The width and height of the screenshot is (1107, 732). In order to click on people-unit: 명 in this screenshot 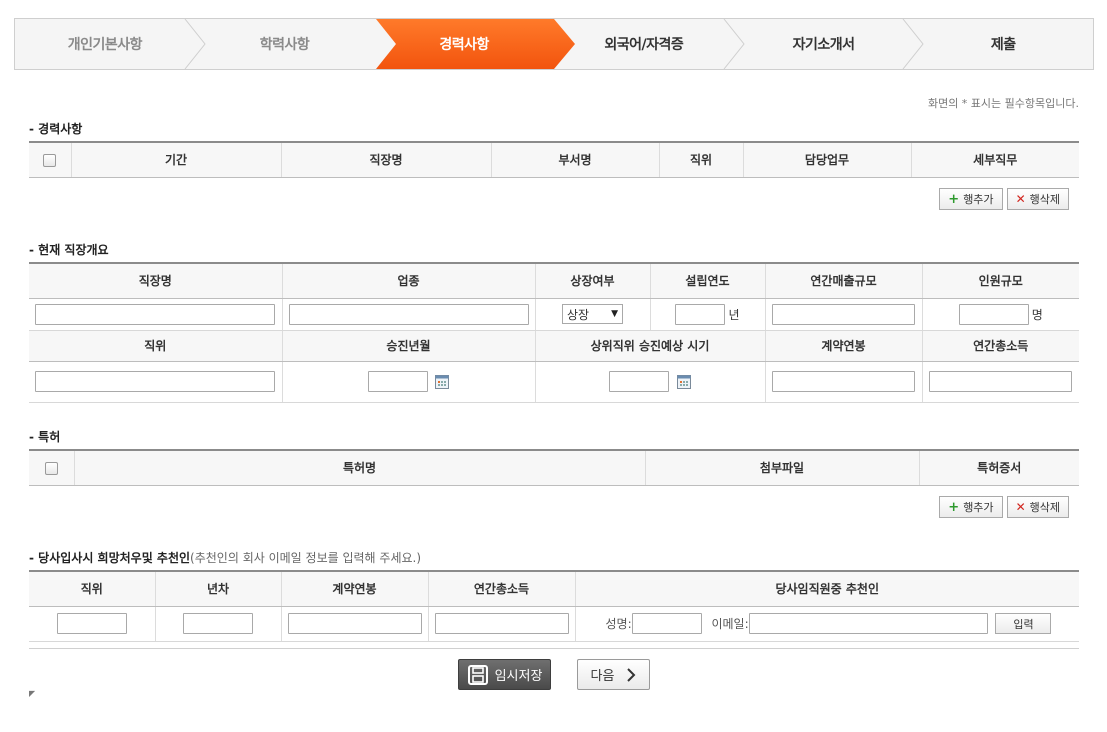, I will do `click(1037, 314)`.